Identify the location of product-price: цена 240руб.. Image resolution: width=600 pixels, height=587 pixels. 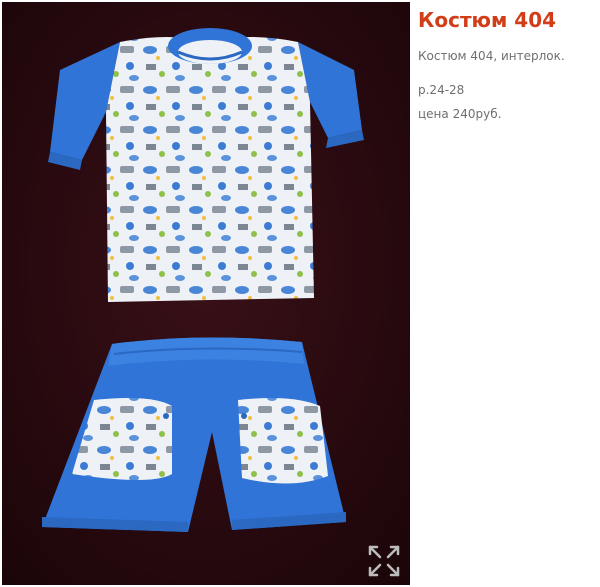
(460, 114).